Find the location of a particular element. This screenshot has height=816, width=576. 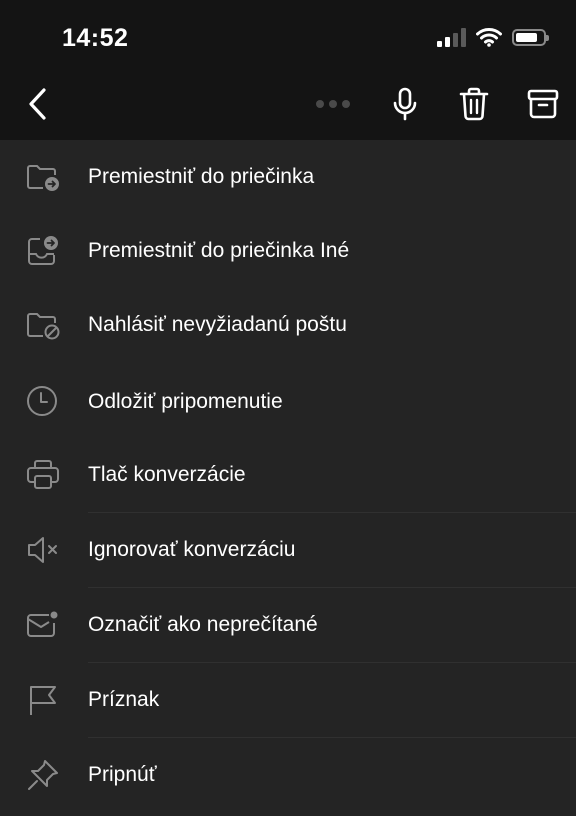

menu-item-label: Pripnúť is located at coordinates (122, 774).